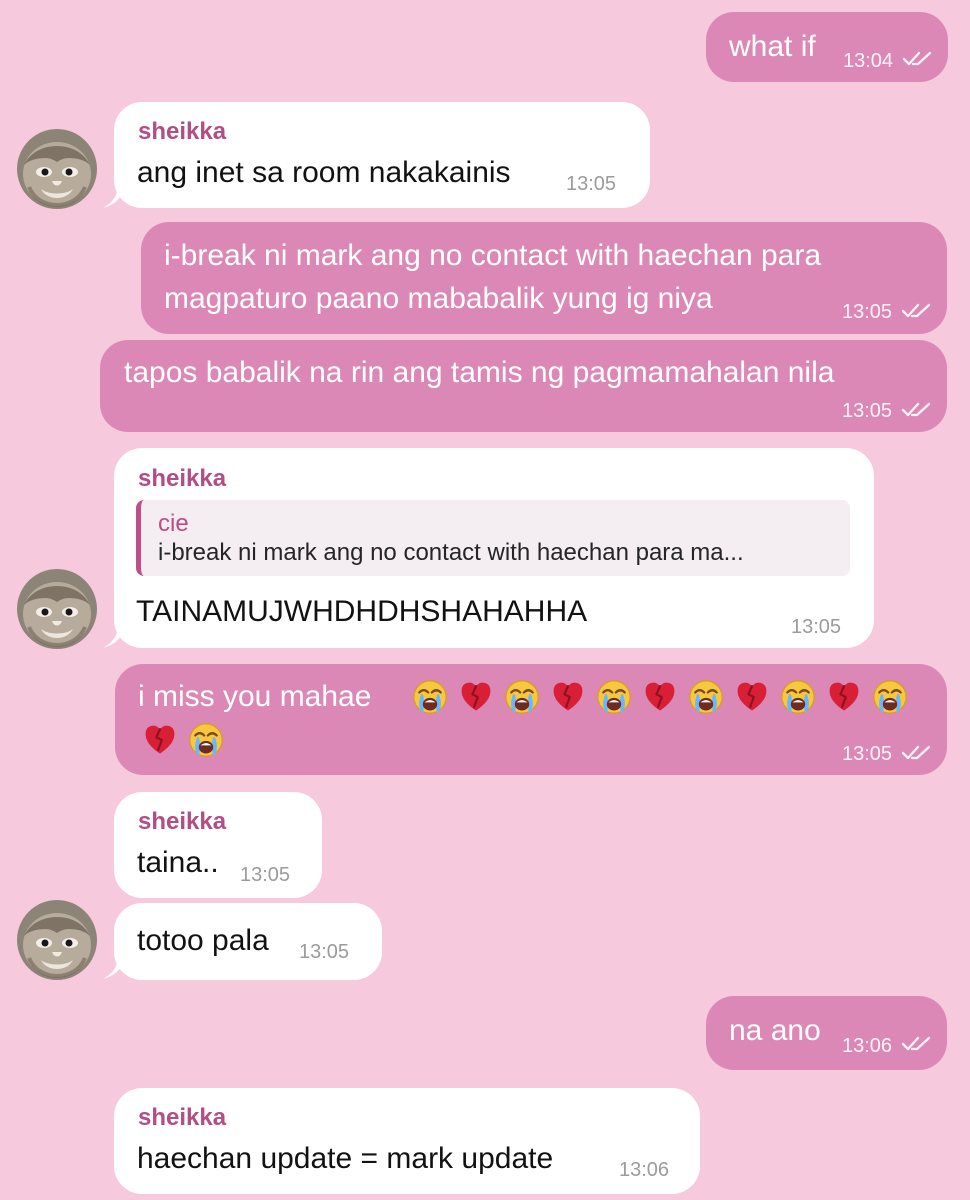 The image size is (970, 1200). What do you see at coordinates (255, 696) in the screenshot?
I see `message-text: i miss you mahae` at bounding box center [255, 696].